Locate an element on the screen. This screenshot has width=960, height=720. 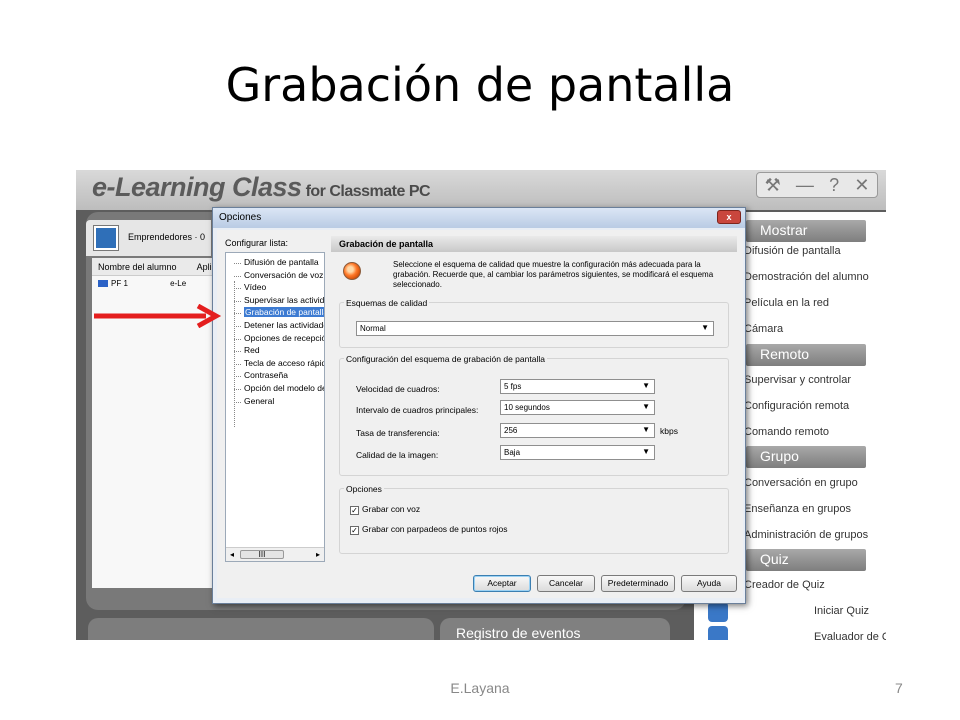
scroll-right-icon: ▸ is located at coordinates (318, 554).